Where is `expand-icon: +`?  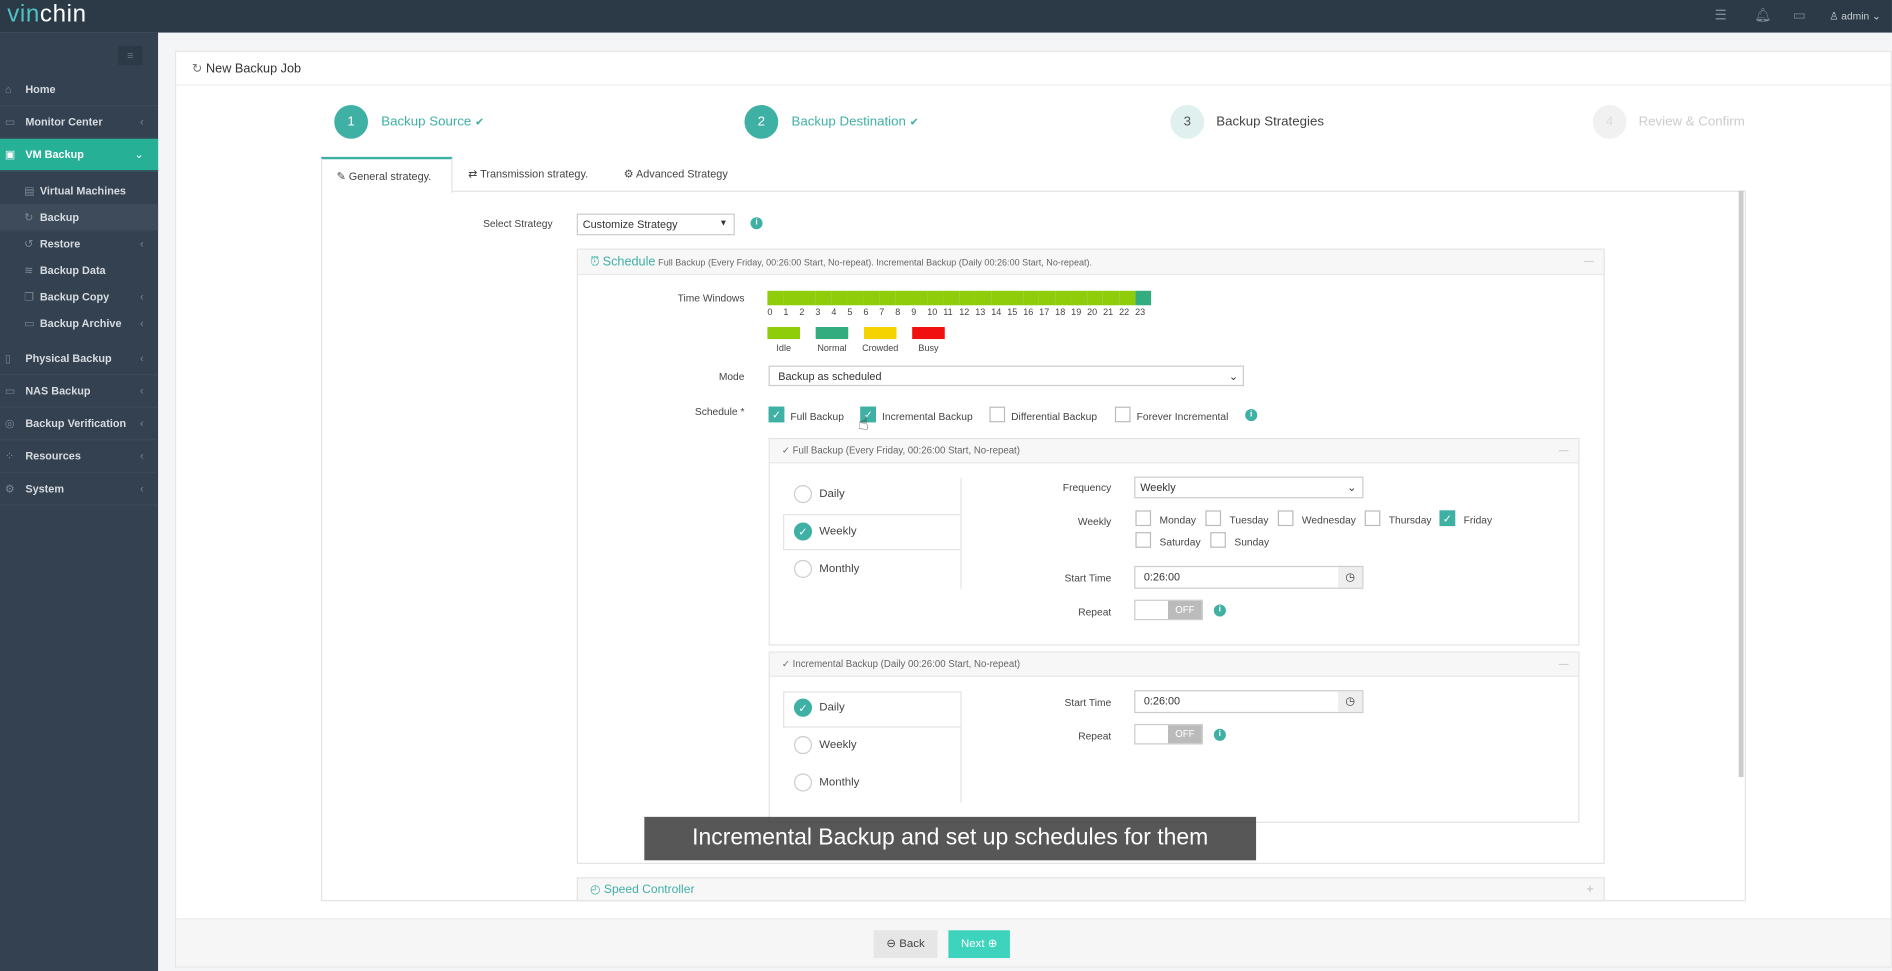 expand-icon: + is located at coordinates (1590, 889).